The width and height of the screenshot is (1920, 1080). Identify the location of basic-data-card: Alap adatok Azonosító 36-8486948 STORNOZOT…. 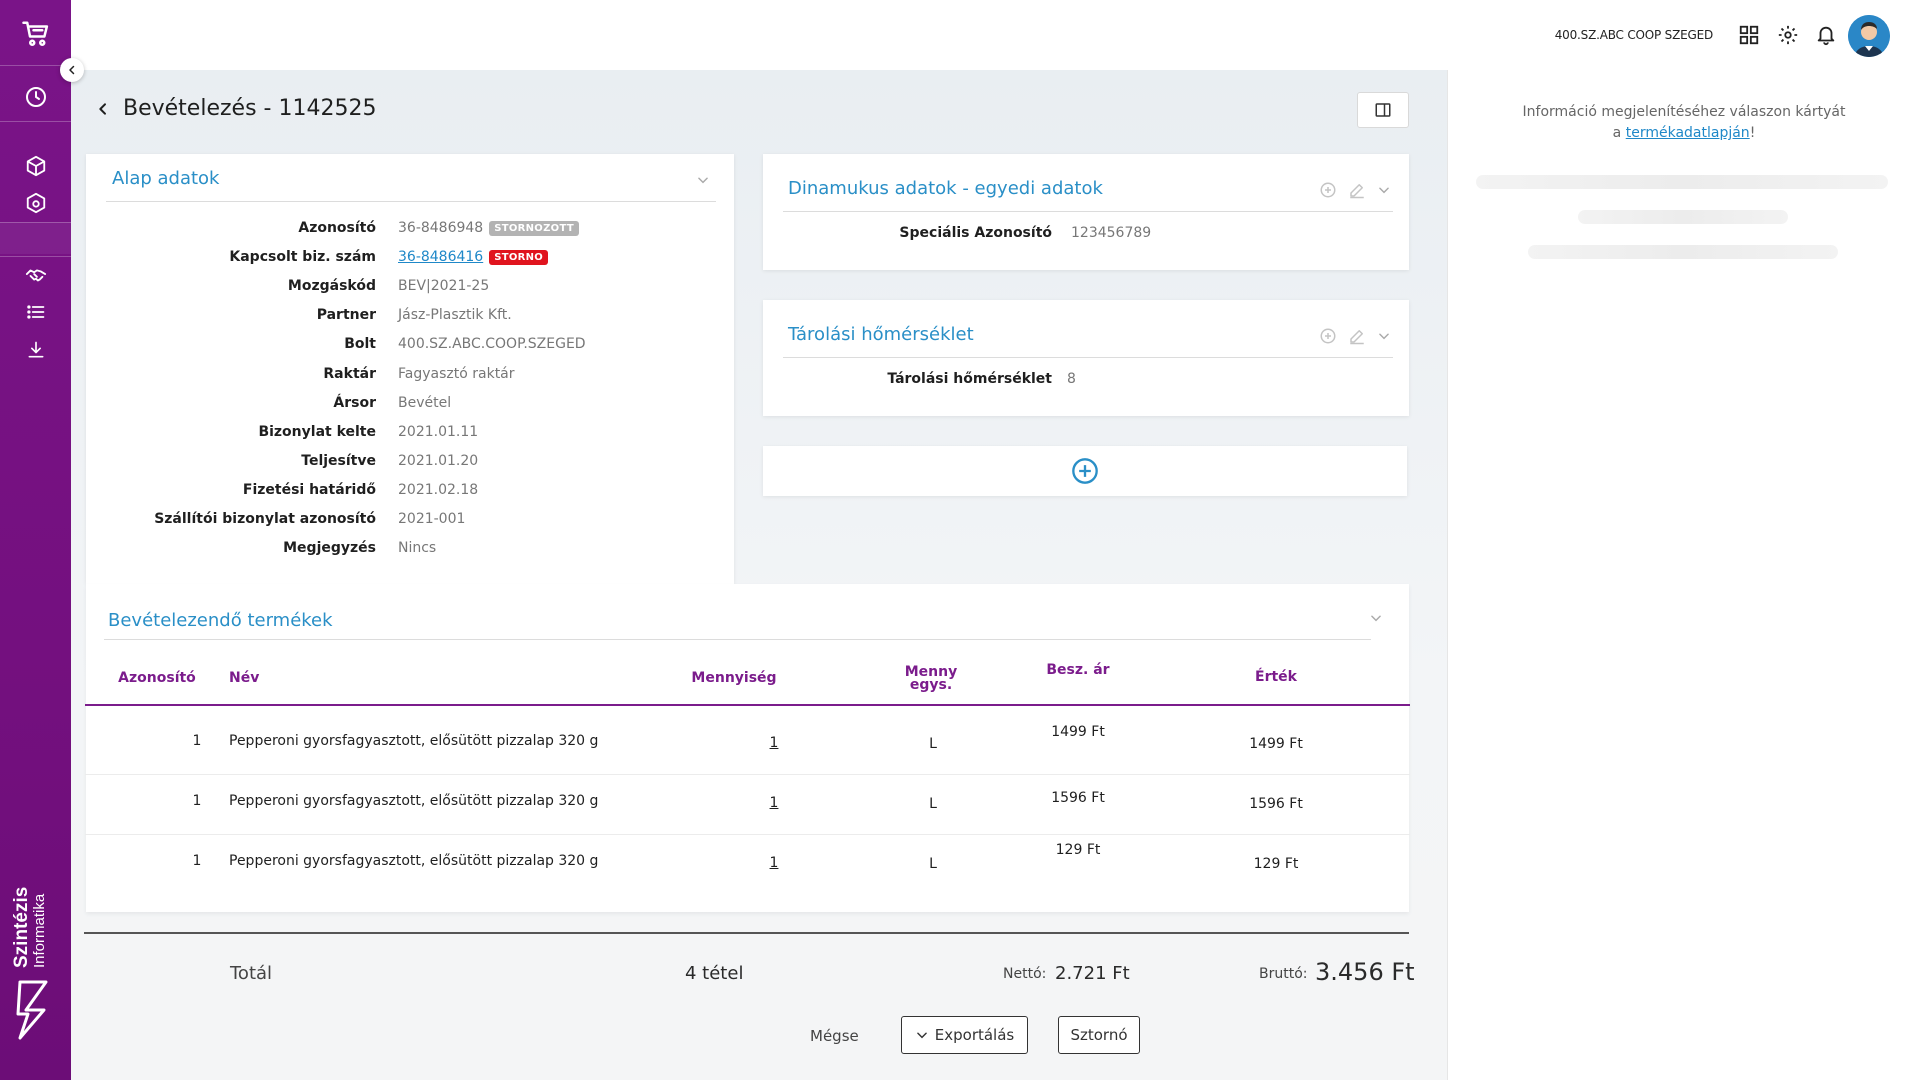
(410, 369).